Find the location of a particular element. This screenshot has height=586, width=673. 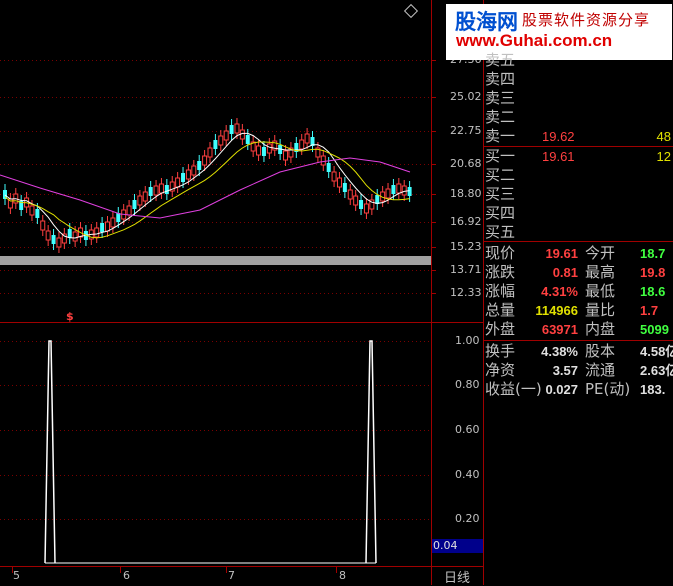

stats-row: 现价 19.61 今开 18.7 is located at coordinates (578, 253).